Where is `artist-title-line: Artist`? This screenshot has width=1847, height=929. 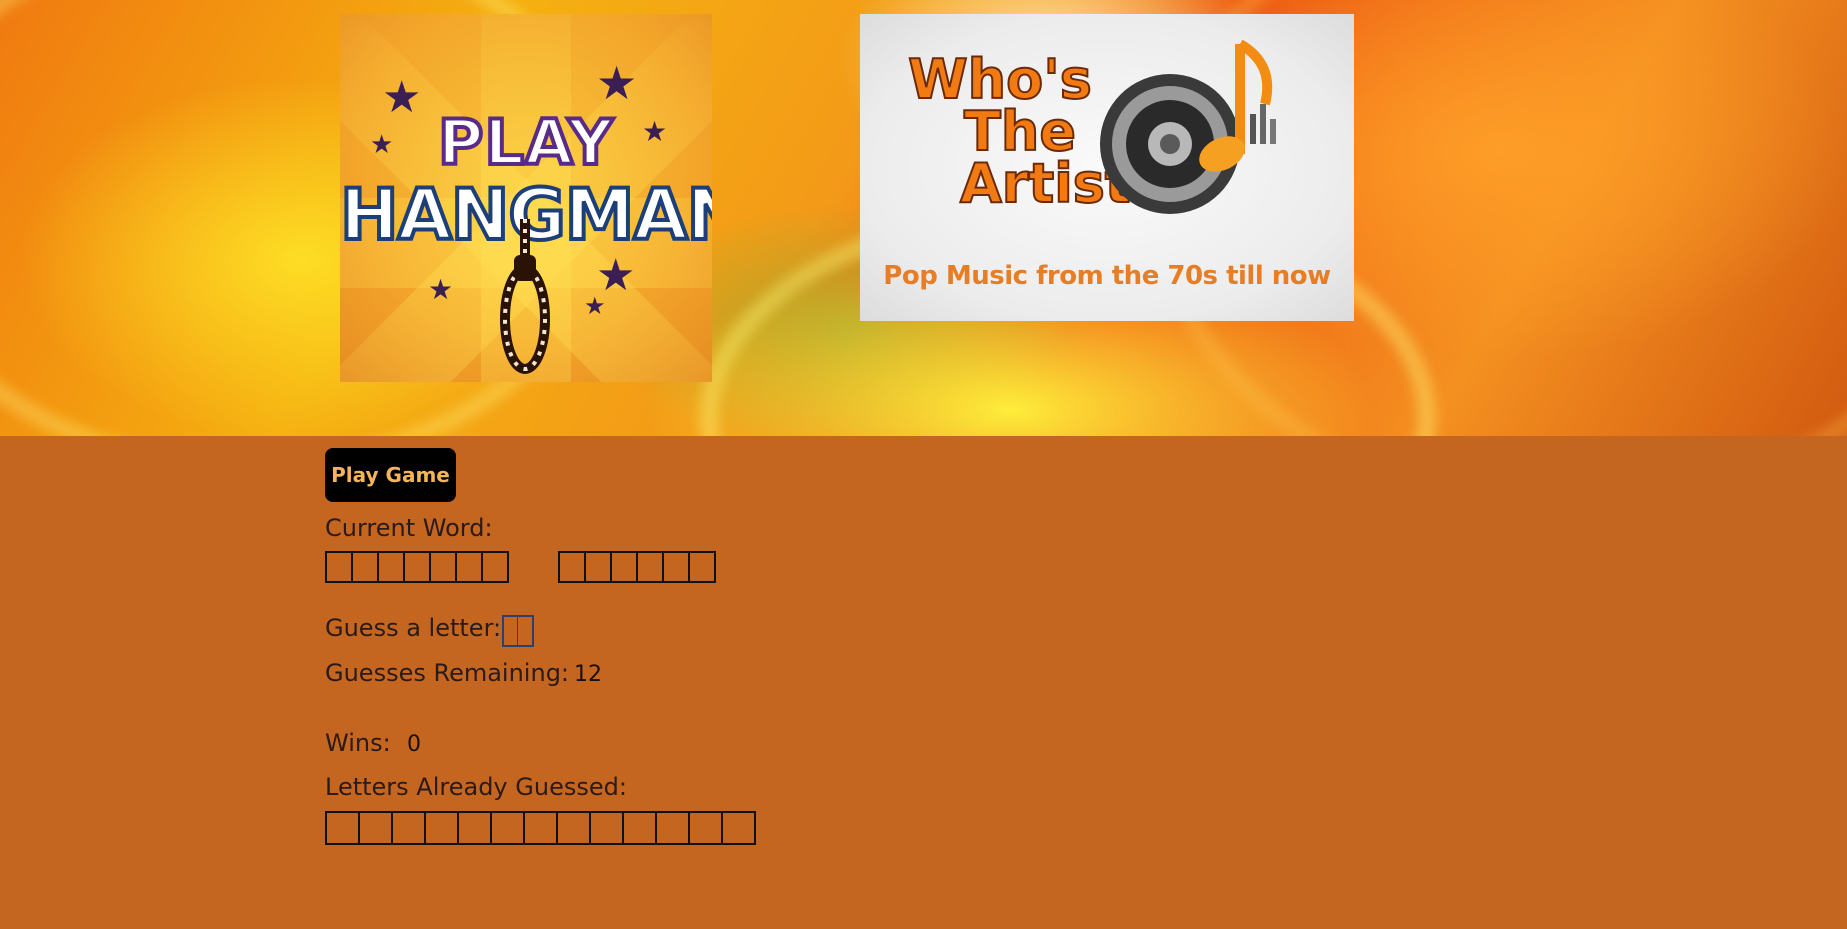
artist-title-line: Artist is located at coordinates (1045, 183).